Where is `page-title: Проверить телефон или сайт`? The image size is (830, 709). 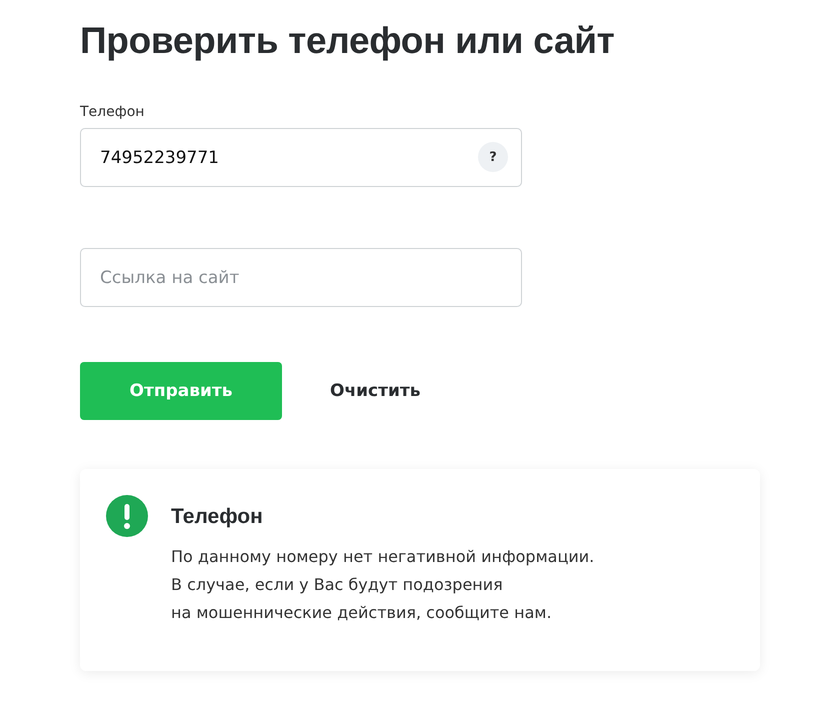 page-title: Проверить телефон или сайт is located at coordinates (348, 41).